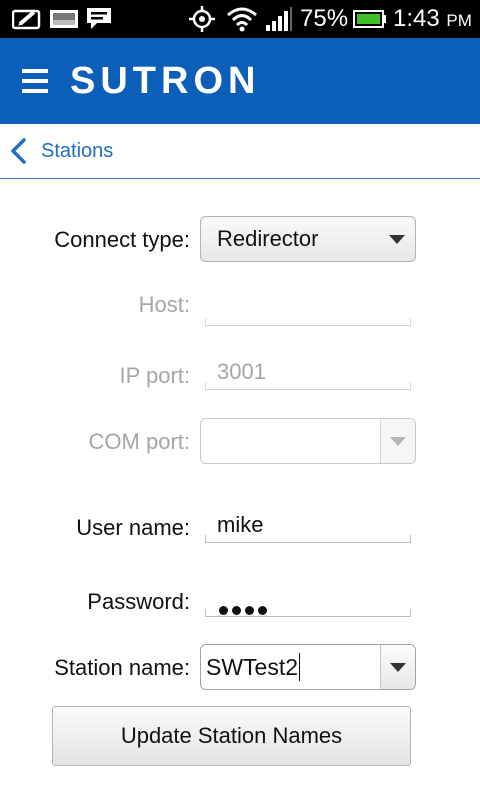  I want to click on connect-type-select: Redirector, so click(308, 239).